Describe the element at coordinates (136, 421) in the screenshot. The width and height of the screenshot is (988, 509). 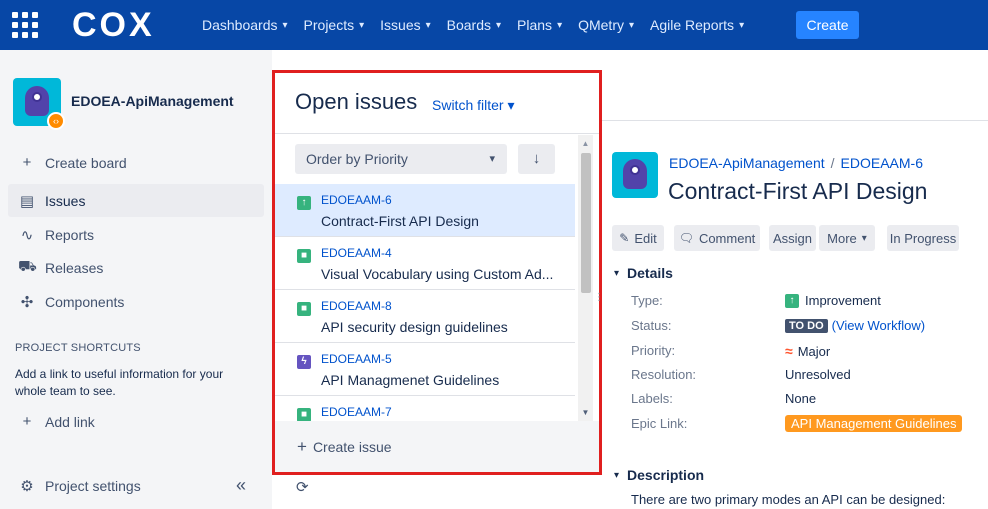
I see `add-link-button: + Add link` at that location.